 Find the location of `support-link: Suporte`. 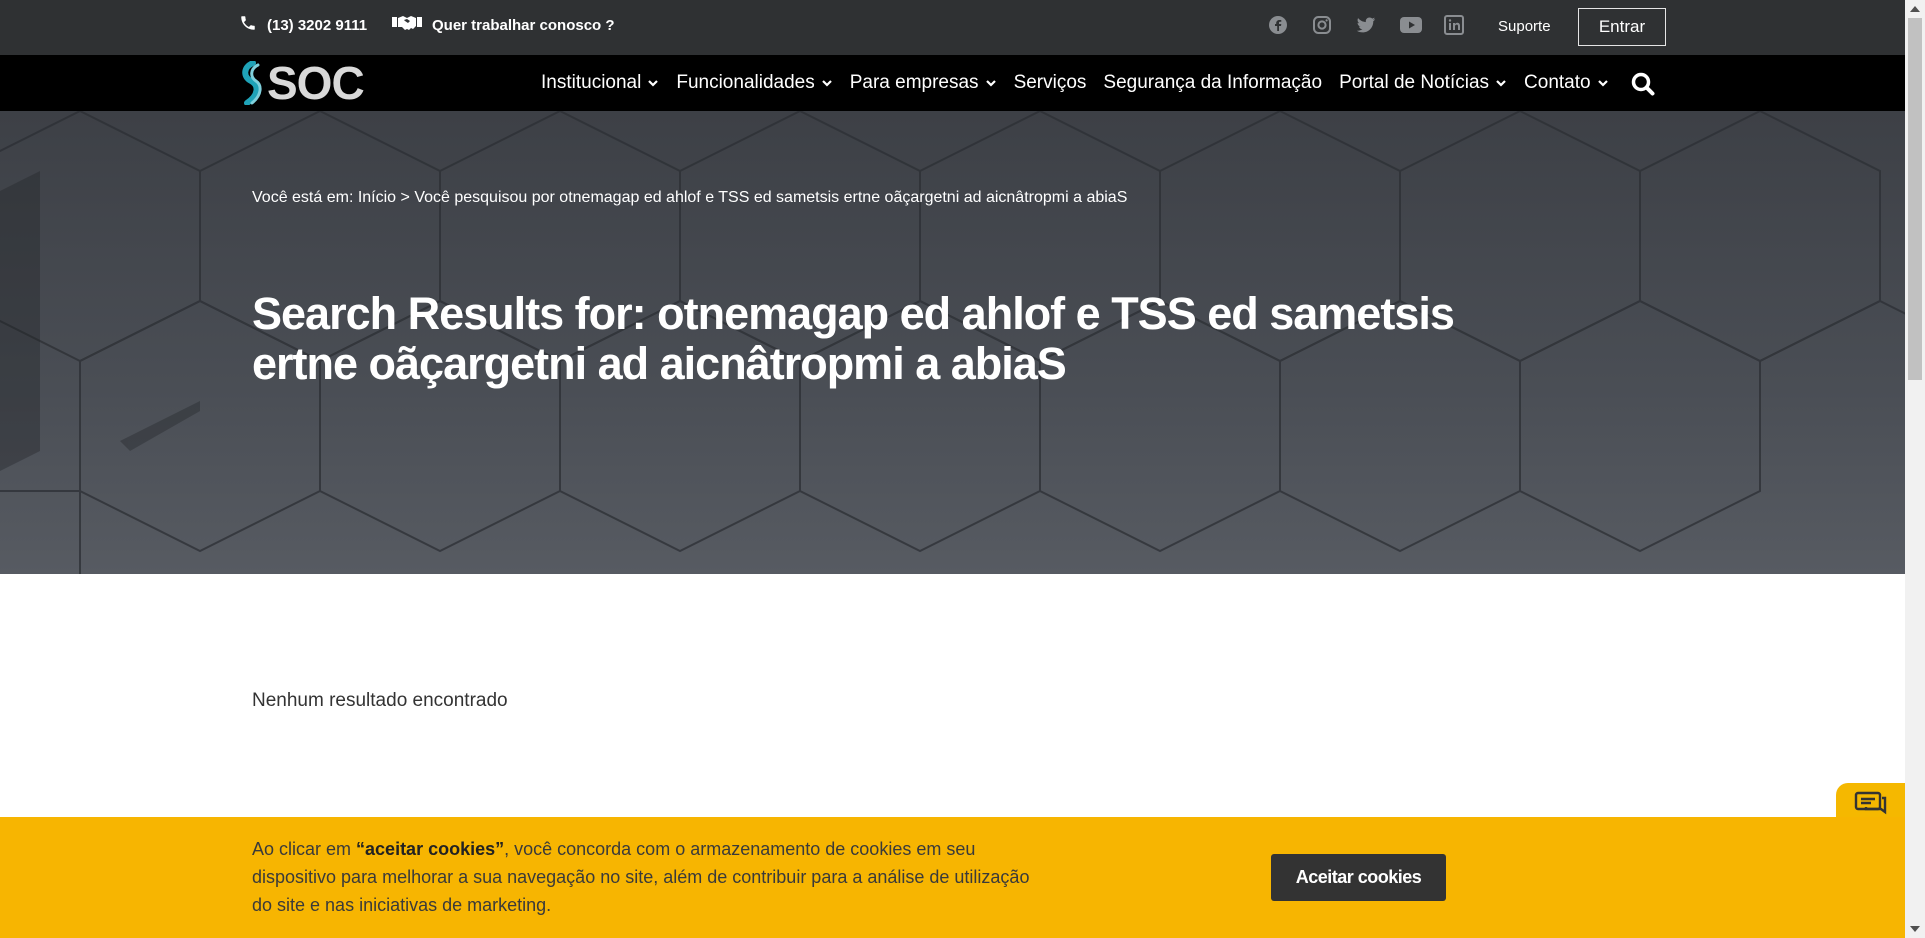

support-link: Suporte is located at coordinates (1524, 26).